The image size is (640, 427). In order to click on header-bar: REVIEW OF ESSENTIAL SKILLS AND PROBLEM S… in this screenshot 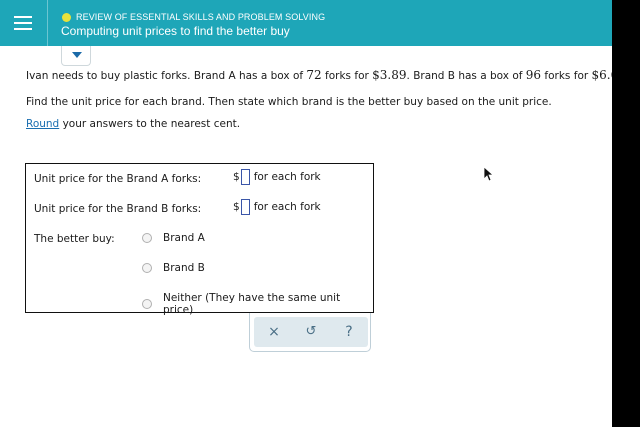, I will do `click(306, 23)`.